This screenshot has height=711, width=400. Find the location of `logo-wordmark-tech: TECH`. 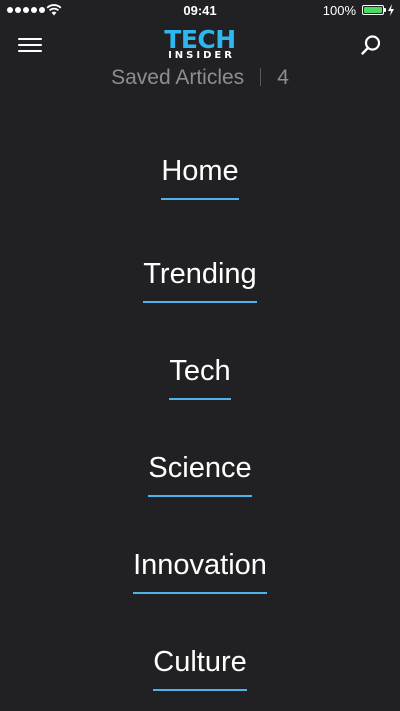

logo-wordmark-tech: TECH is located at coordinates (200, 39).